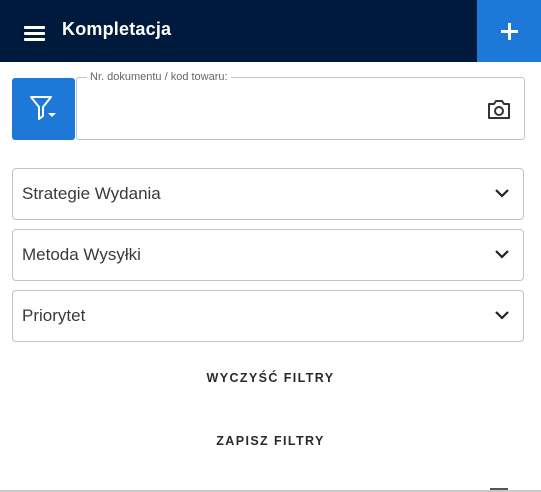 The width and height of the screenshot is (541, 492). I want to click on page-title: Kompletacja, so click(117, 29).